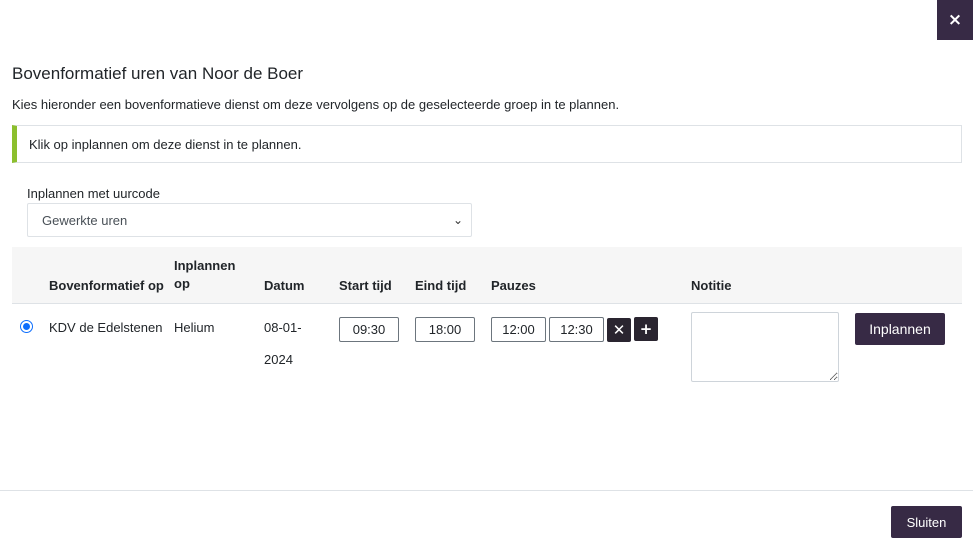 The height and width of the screenshot is (541, 973). What do you see at coordinates (283, 344) in the screenshot?
I see `cell-datum: 08-01- 2024` at bounding box center [283, 344].